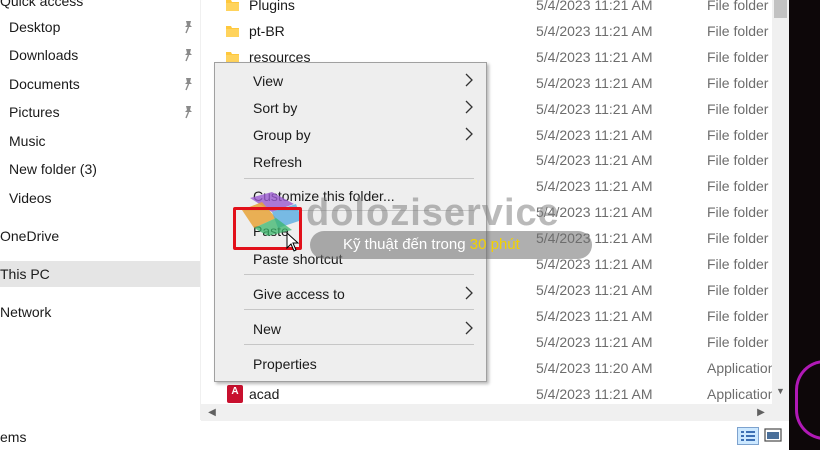 This screenshot has height=450, width=820. I want to click on file-row: Plugins 5/4/2023 11:21 AM File folder, so click(486, 9).